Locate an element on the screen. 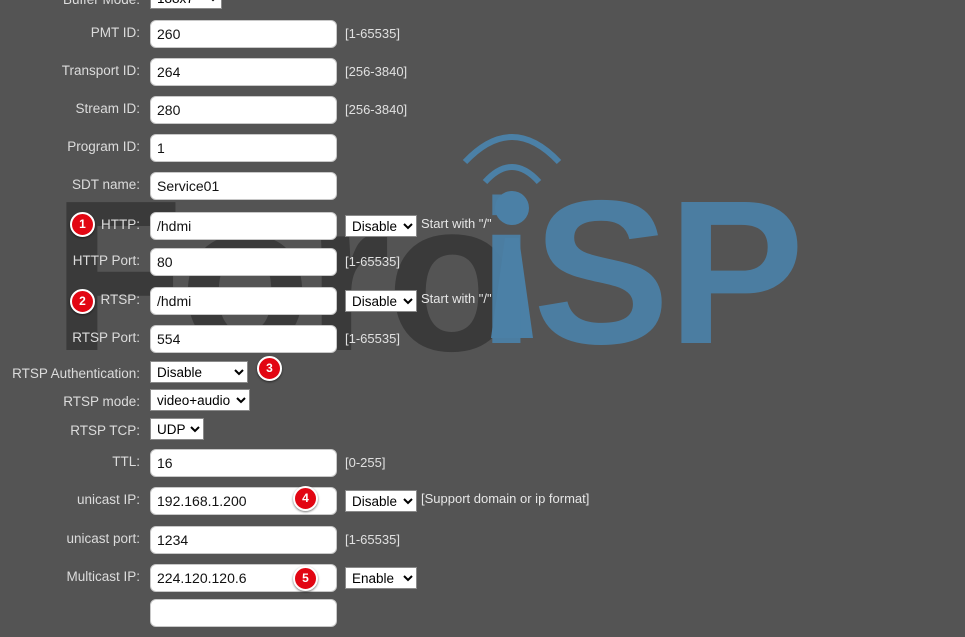  select-rtsp-tcp: UDPTCP is located at coordinates (177, 429).